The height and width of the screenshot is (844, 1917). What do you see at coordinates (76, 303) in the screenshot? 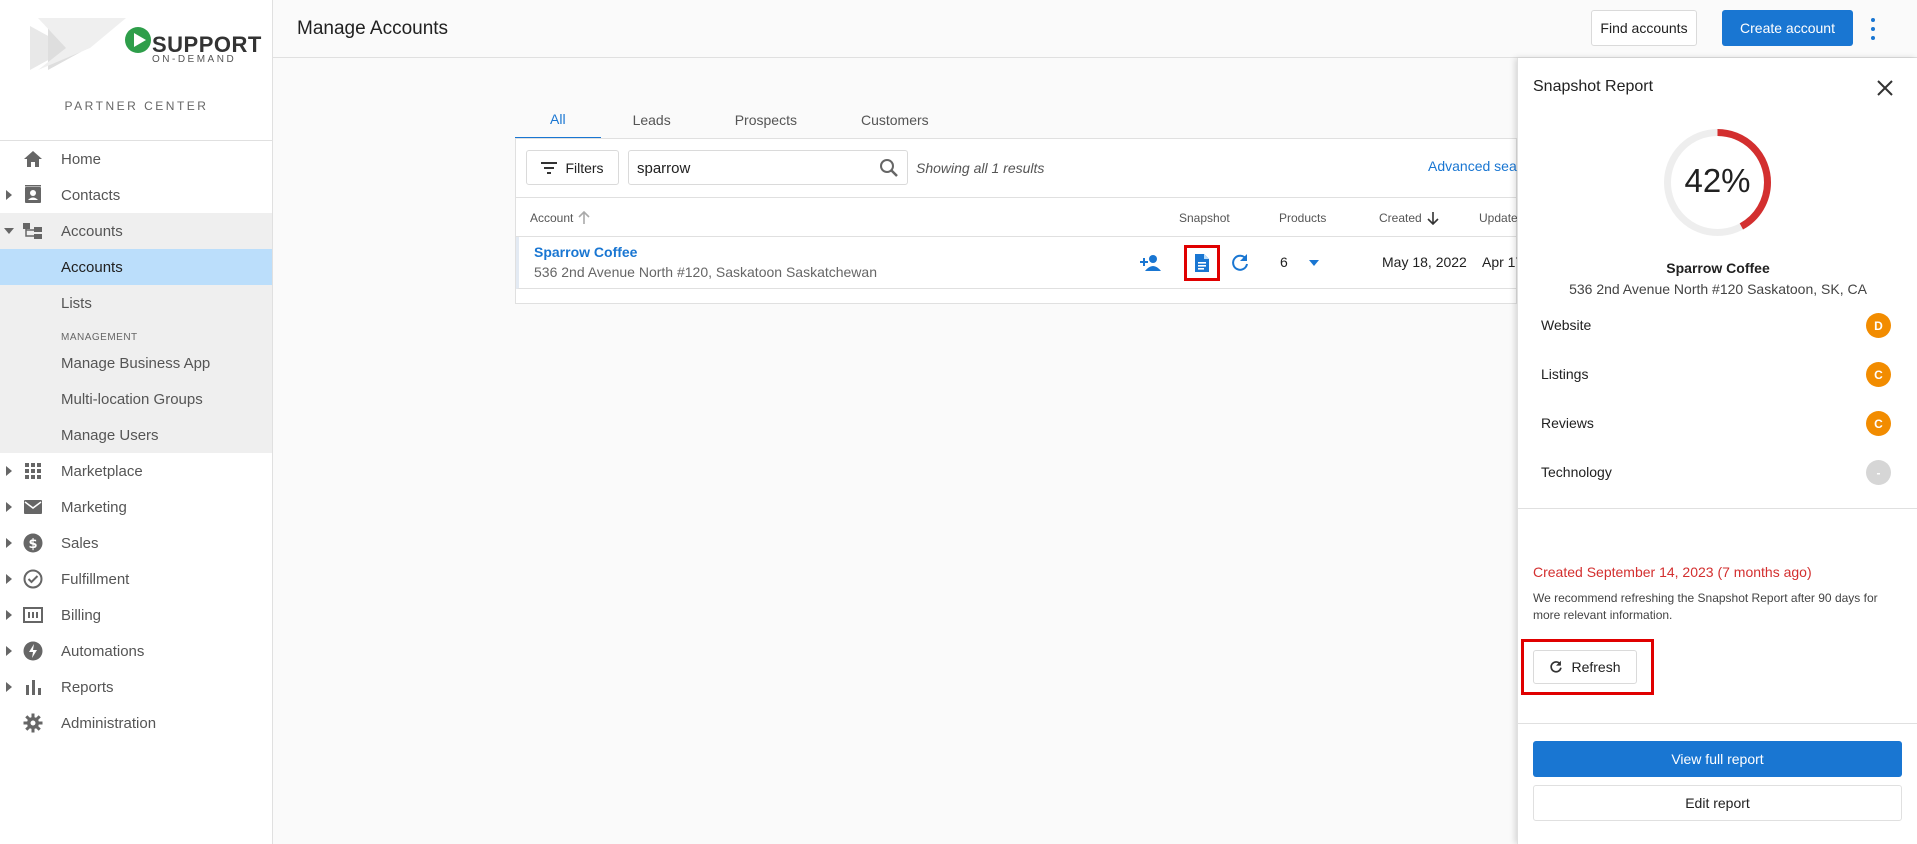
I see `sidebar-item-label: Lists` at bounding box center [76, 303].